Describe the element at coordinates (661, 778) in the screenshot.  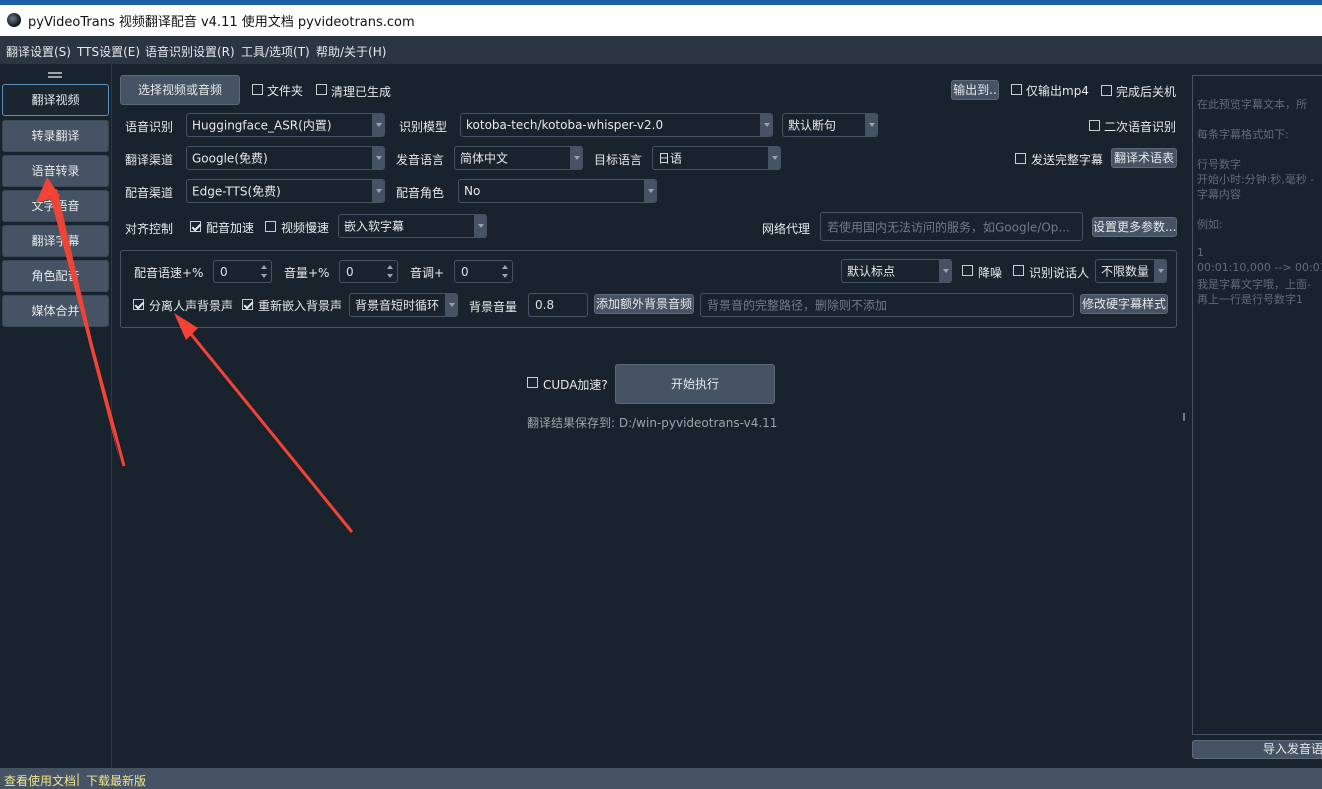
I see `status-bar: 查看使用文档 | 下载最新版` at that location.